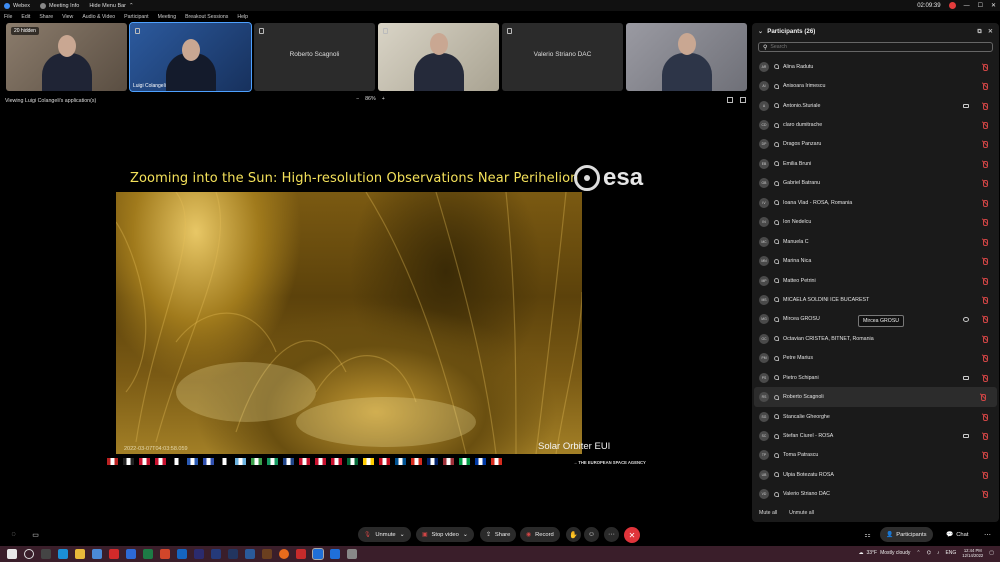 The height and width of the screenshot is (562, 1000). Describe the element at coordinates (35, 534) in the screenshot. I see `captions-icon: ▭` at that location.